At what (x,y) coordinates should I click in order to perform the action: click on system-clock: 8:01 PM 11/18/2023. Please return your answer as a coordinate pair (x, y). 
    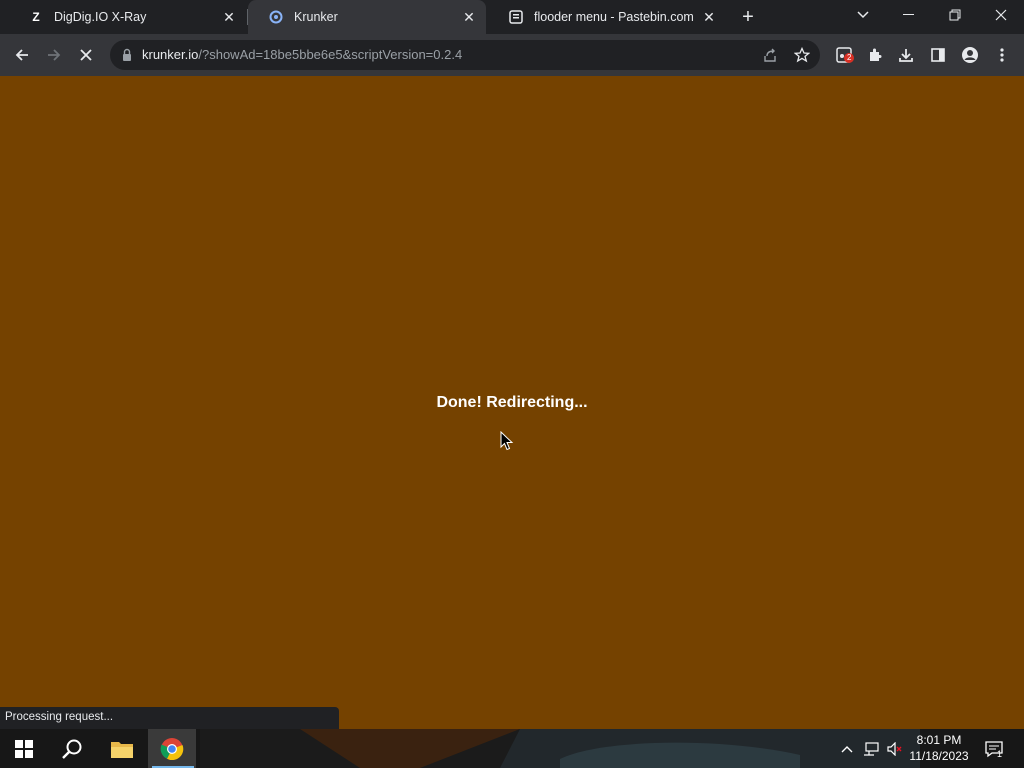
    Looking at the image, I should click on (939, 748).